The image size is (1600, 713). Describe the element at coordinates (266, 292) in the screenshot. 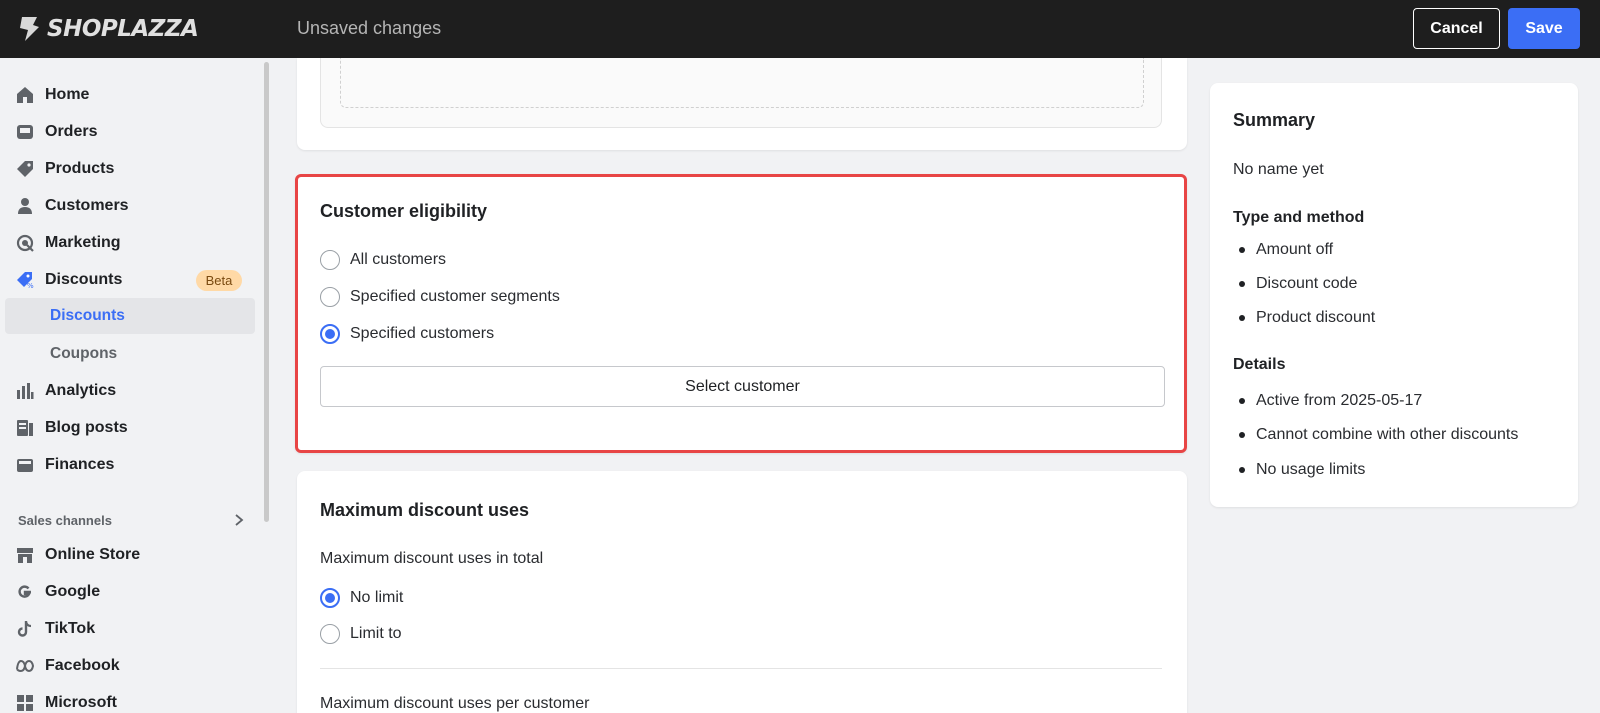

I see `sidebar-scrollbar` at that location.